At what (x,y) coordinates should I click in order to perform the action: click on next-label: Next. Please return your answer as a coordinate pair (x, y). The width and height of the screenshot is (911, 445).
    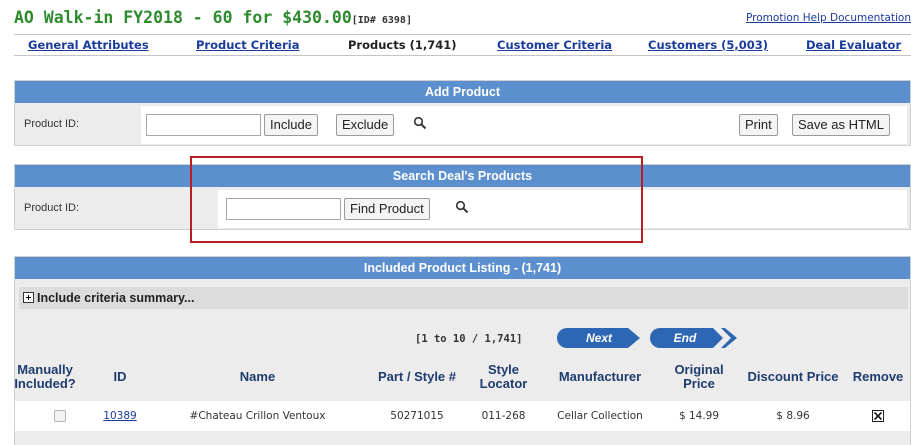
    Looking at the image, I should click on (598, 338).